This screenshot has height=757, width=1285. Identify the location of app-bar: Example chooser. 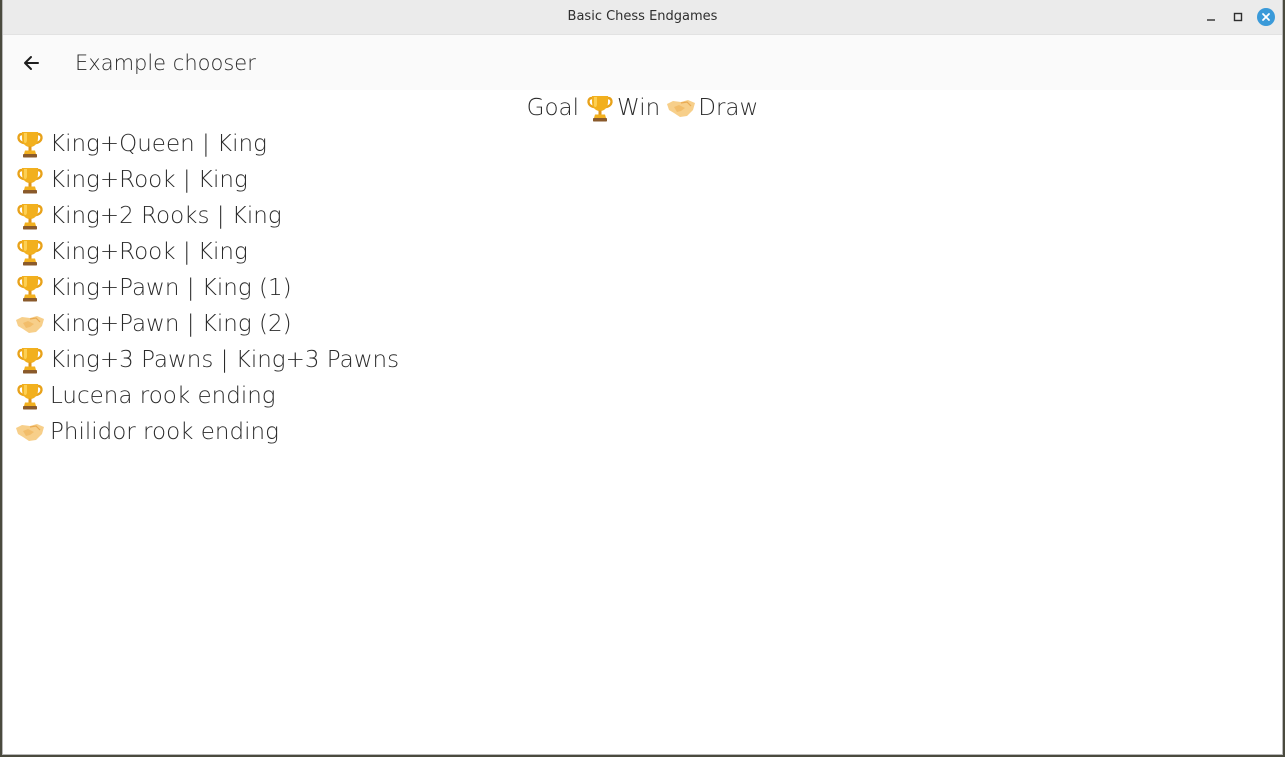
(642, 62).